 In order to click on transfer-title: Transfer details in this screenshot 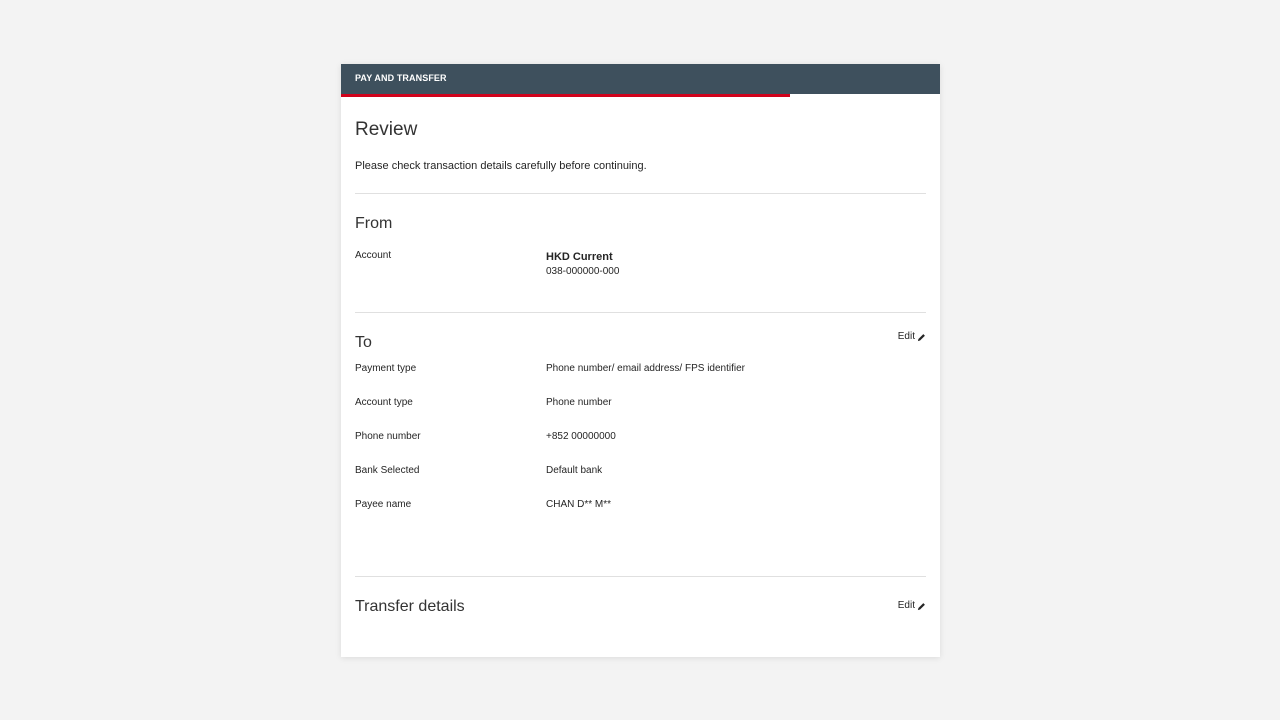, I will do `click(410, 606)`.